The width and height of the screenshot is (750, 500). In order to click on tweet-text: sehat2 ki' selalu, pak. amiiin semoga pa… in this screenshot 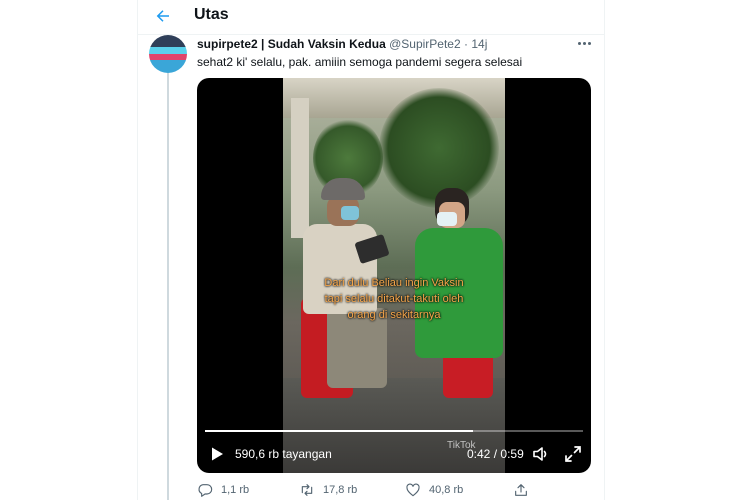, I will do `click(360, 62)`.